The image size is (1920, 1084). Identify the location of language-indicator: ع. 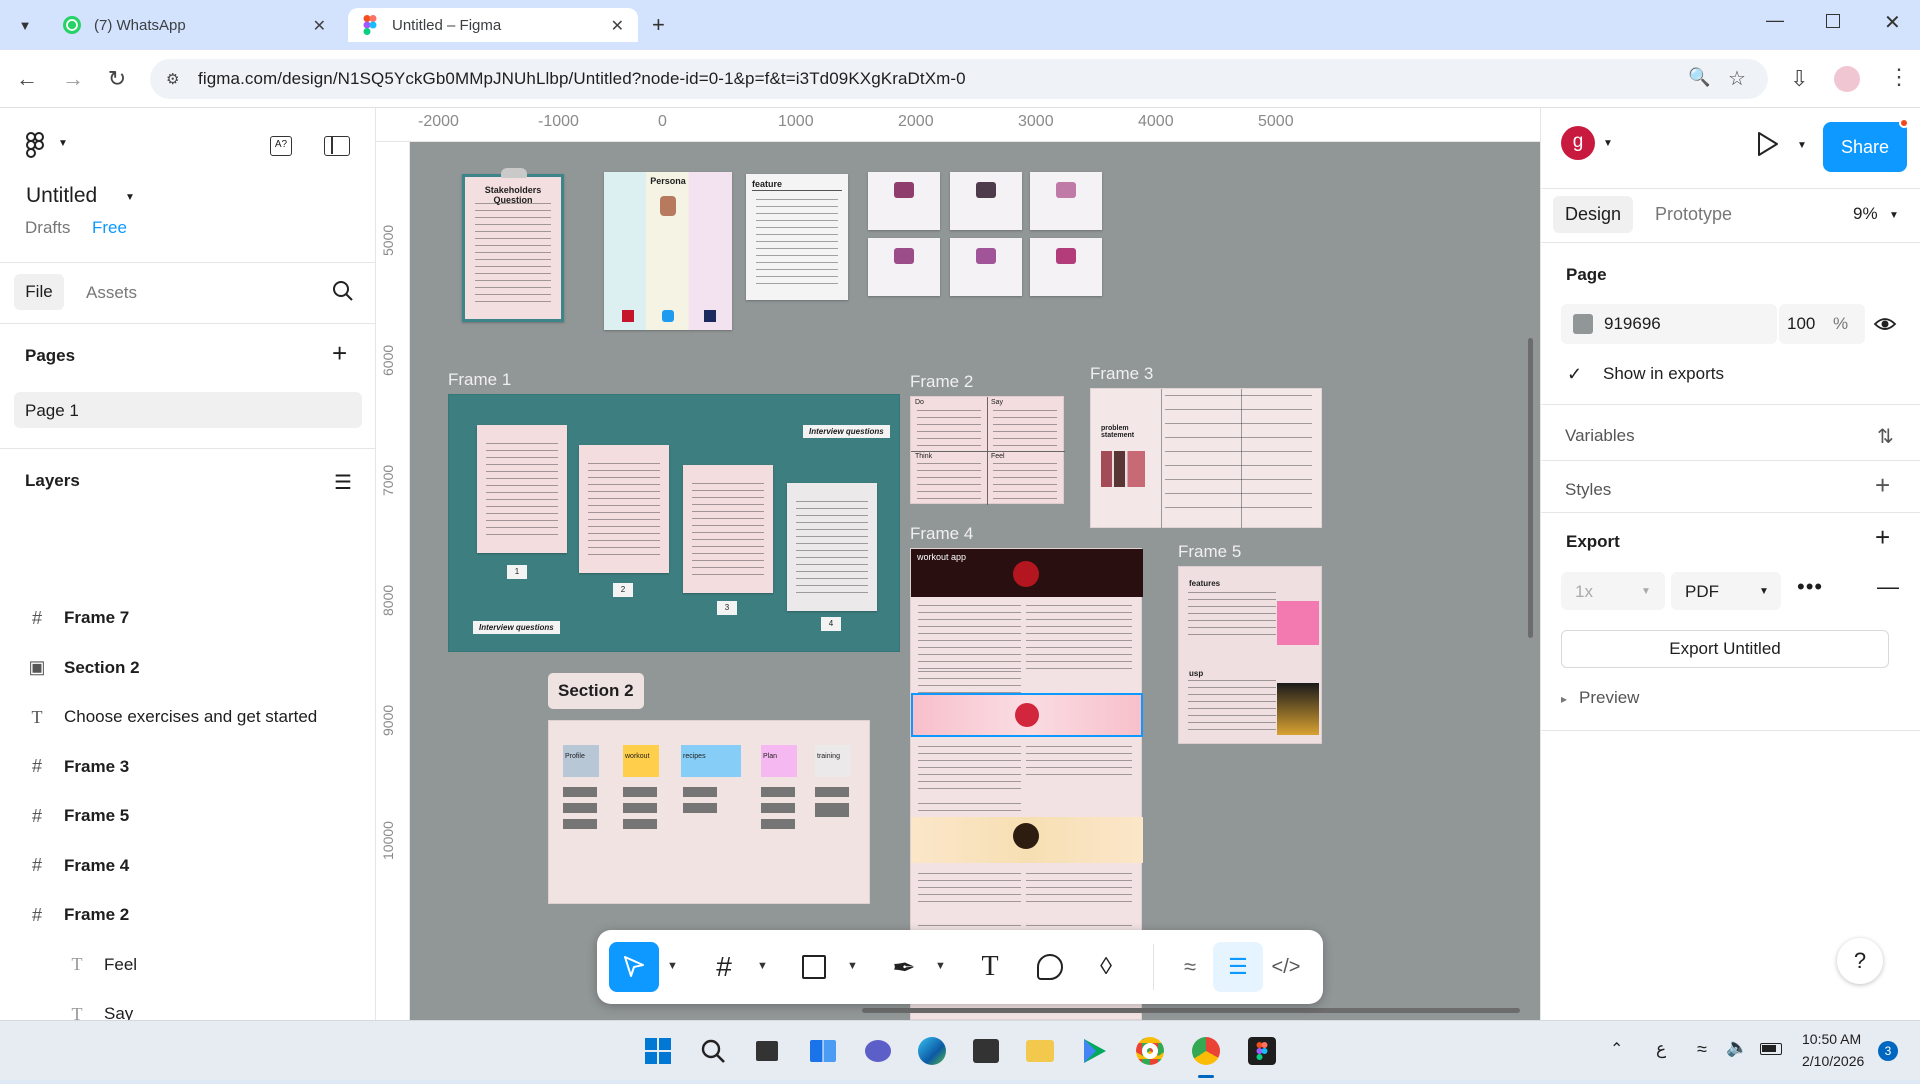
(1661, 1049).